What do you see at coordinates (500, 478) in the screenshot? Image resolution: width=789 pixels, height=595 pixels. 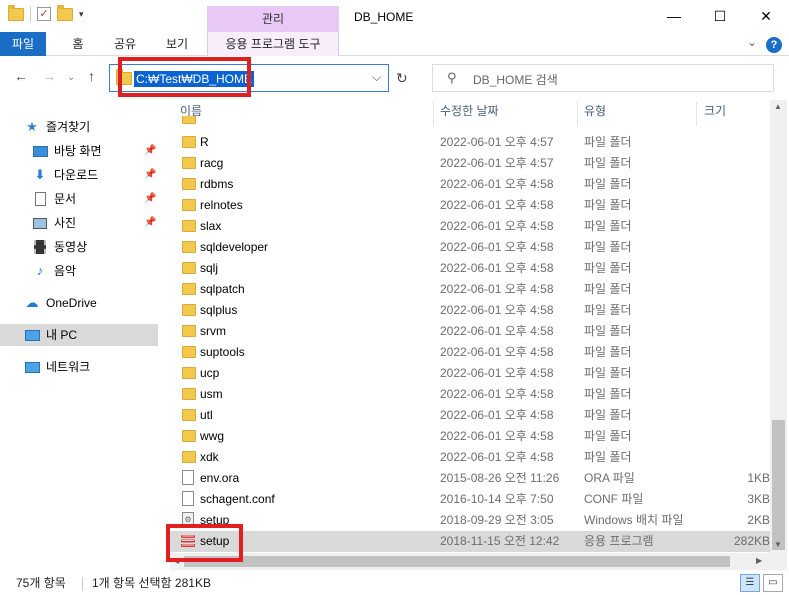 I see `file-date: 2015-08-26 오전 11:26` at bounding box center [500, 478].